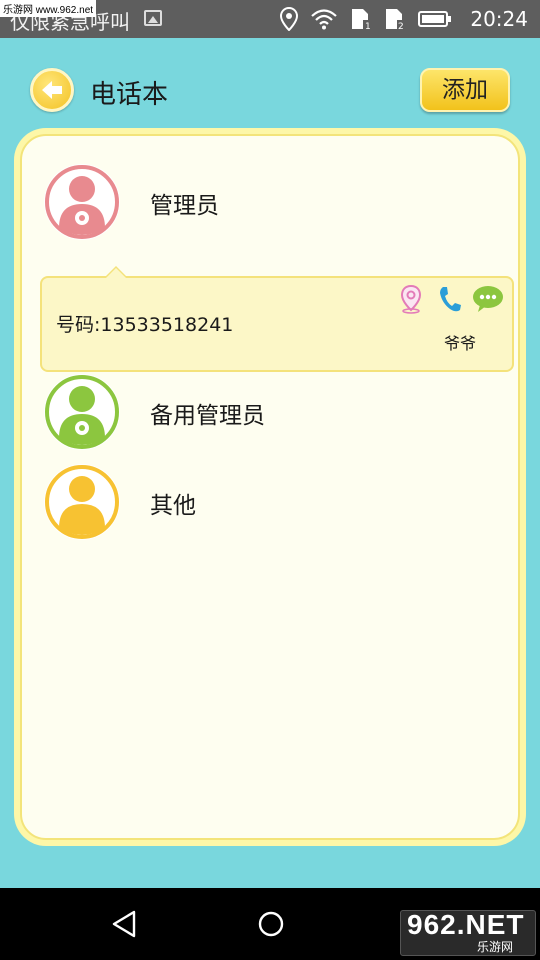 This screenshot has width=540, height=960. Describe the element at coordinates (487, 299) in the screenshot. I see `message-icon` at that location.